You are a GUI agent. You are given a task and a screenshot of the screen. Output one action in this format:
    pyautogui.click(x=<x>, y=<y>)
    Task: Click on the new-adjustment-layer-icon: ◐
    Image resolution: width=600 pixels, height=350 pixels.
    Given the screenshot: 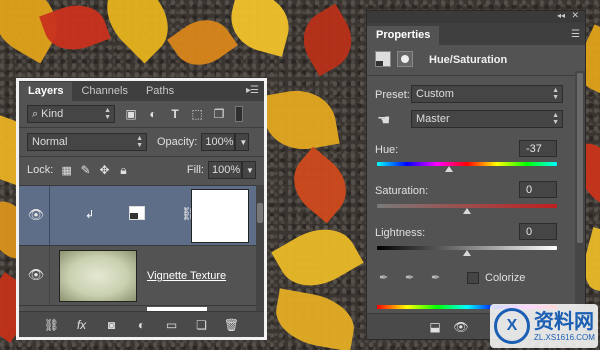 What is the action you would take?
    pyautogui.click(x=142, y=325)
    